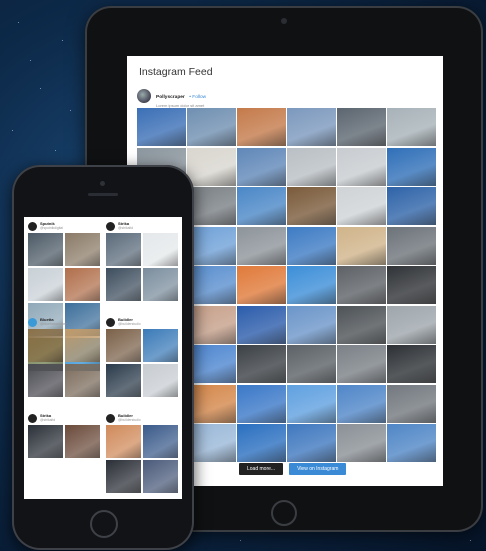  I want to click on feed-handle: @sputnikdigital, so click(52, 228).